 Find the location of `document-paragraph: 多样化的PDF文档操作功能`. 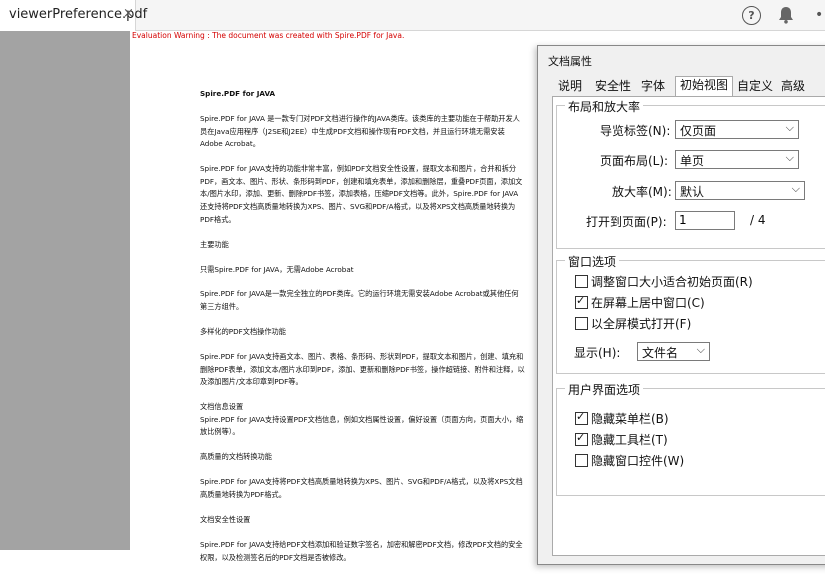

document-paragraph: 多样化的PDF文档操作功能 is located at coordinates (243, 332).